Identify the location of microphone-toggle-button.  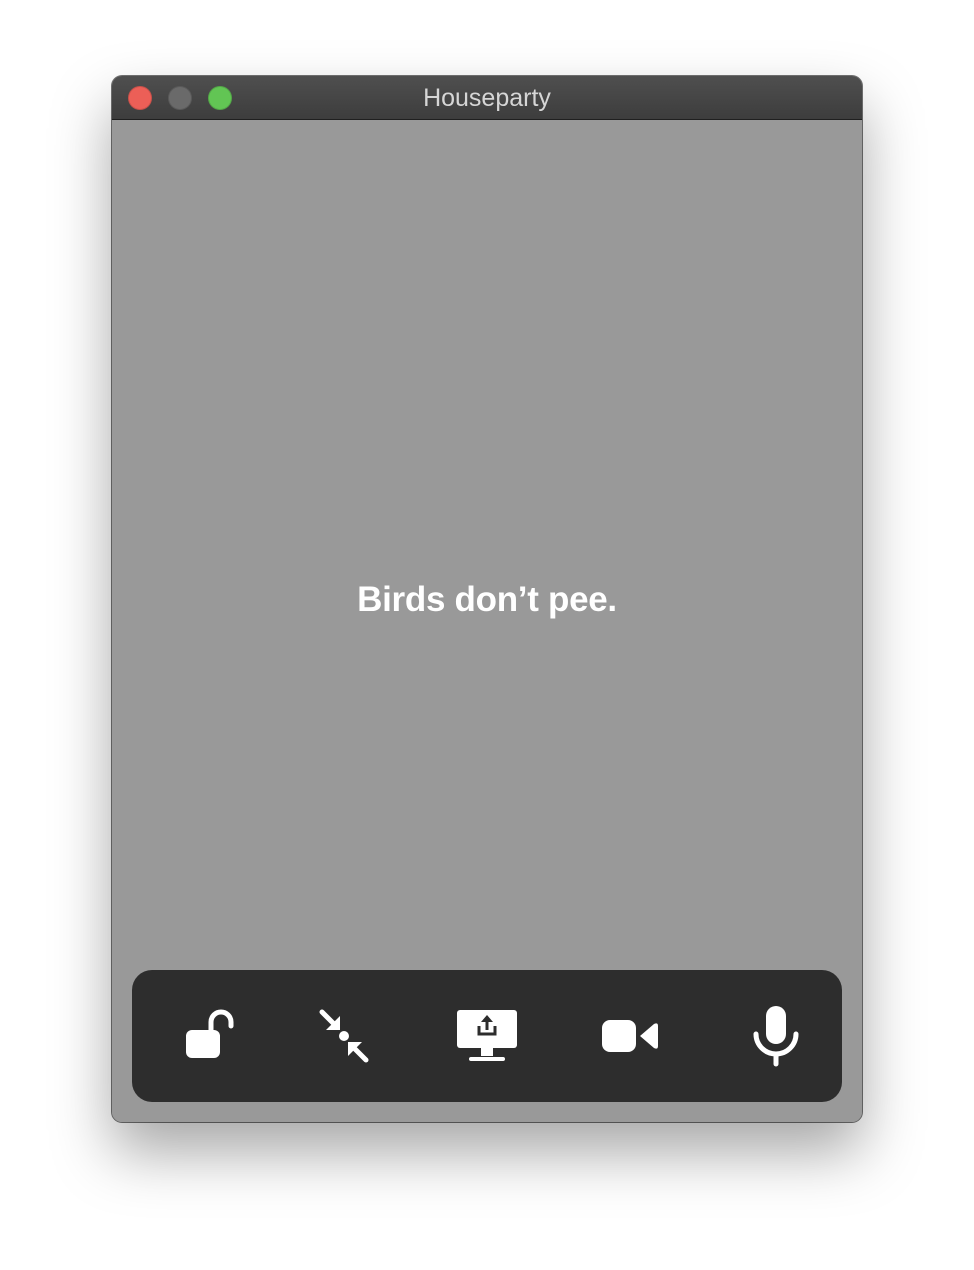
(776, 1036).